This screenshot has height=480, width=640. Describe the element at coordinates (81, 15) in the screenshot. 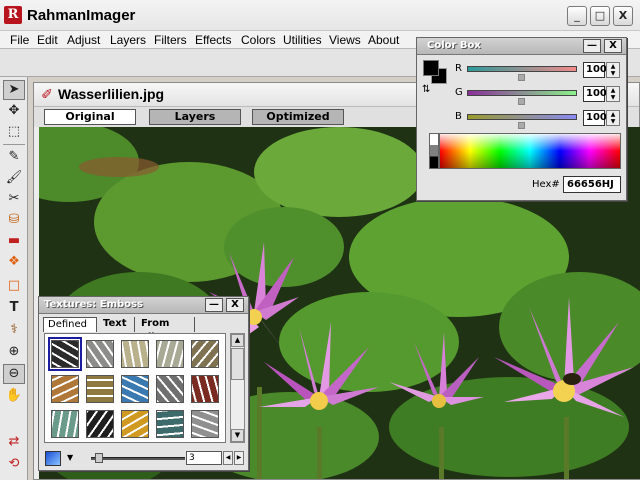

I see `app-title: RahmanImager` at that location.